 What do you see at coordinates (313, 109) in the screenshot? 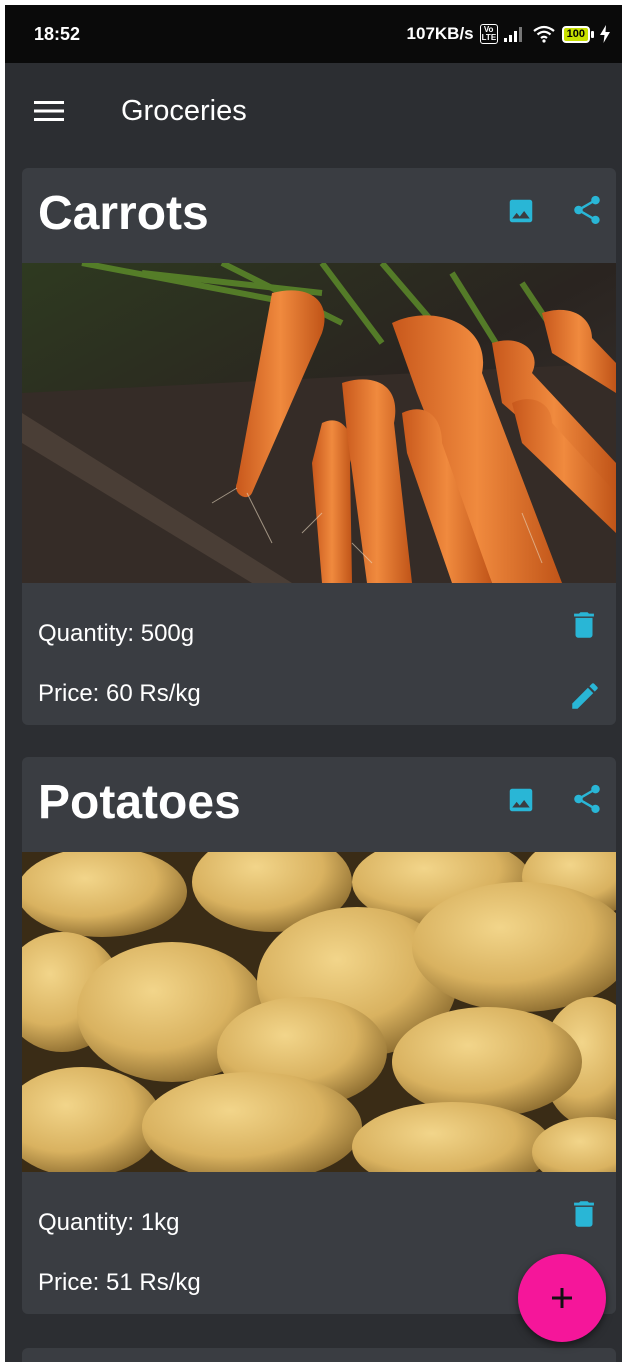
I see `app-bar: Groceries` at bounding box center [313, 109].